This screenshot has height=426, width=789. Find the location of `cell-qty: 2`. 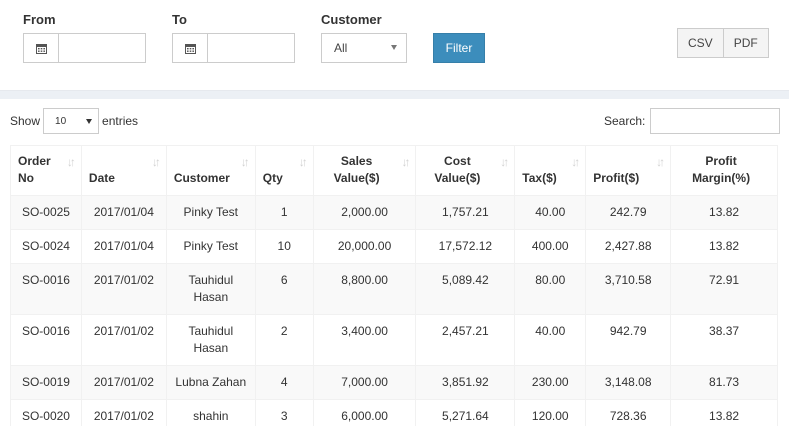

cell-qty: 2 is located at coordinates (284, 340).